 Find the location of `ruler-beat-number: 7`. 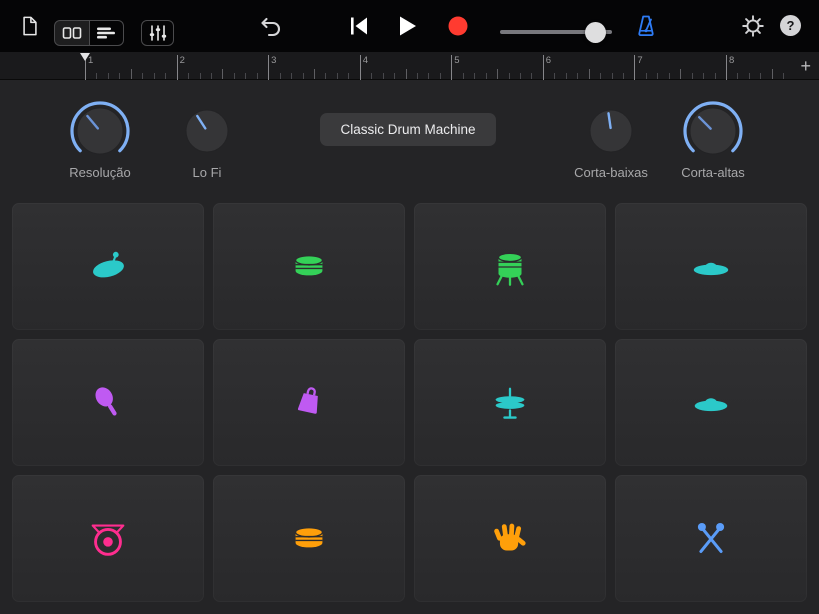

ruler-beat-number: 7 is located at coordinates (640, 60).